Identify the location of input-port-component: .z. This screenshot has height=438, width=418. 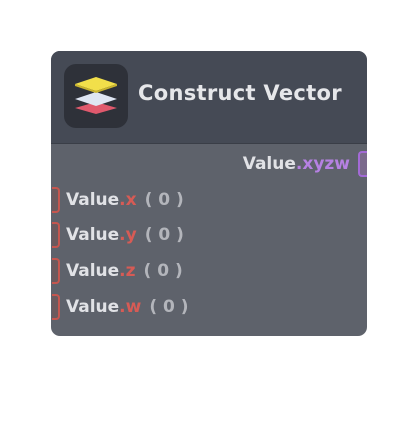
(127, 271).